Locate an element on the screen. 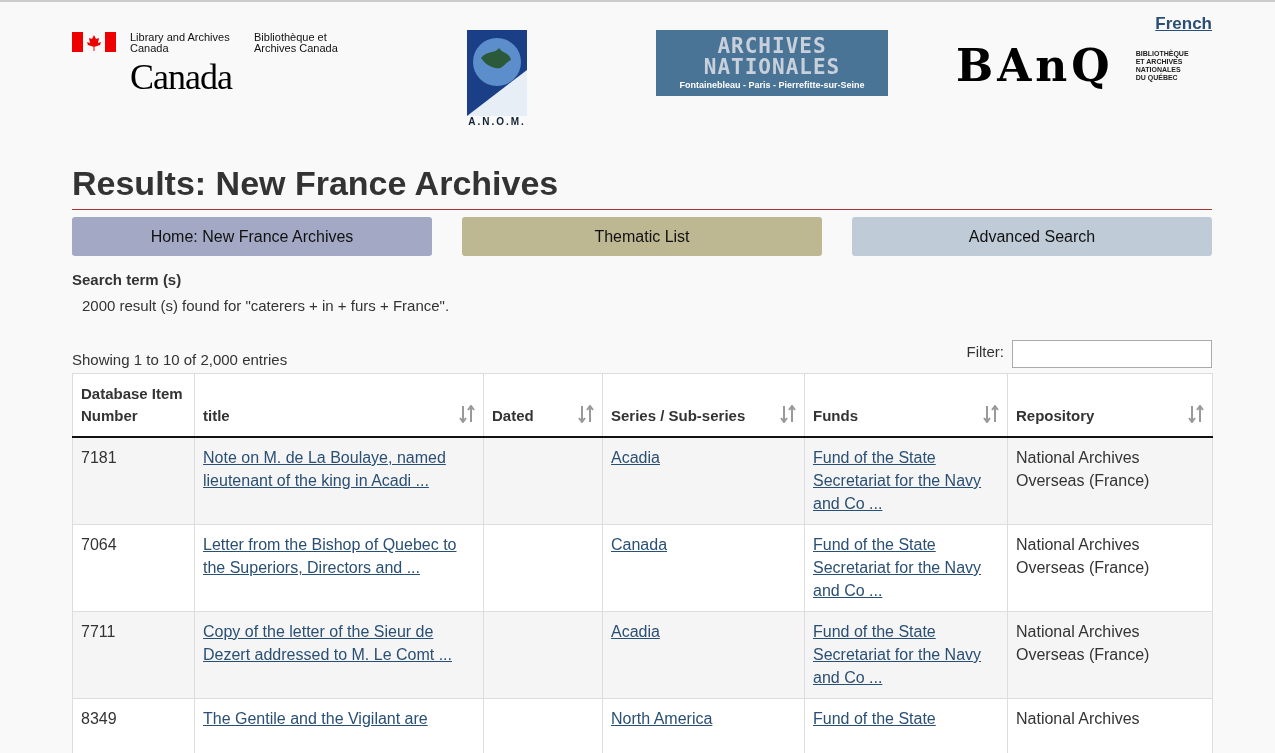  table-cell-text: 7064 is located at coordinates (99, 545).